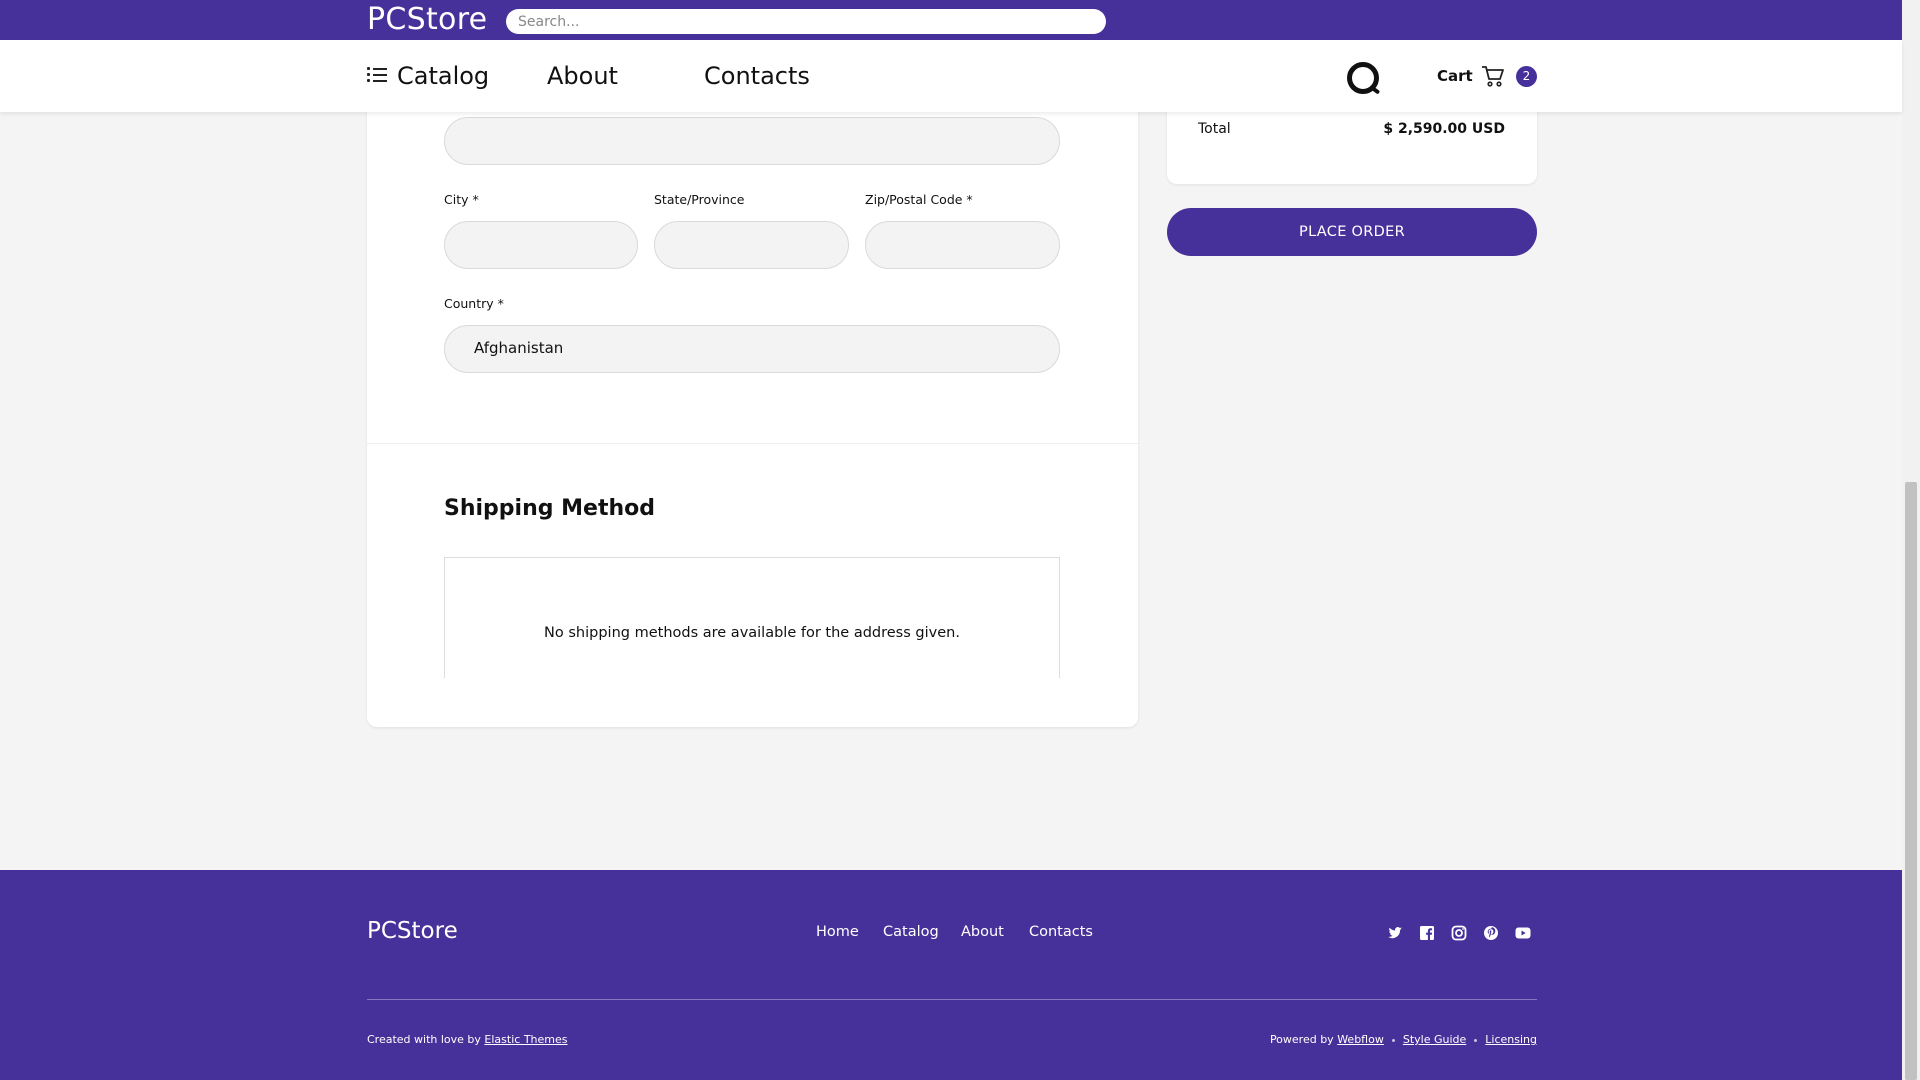  What do you see at coordinates (474, 303) in the screenshot?
I see `country-label: Country *` at bounding box center [474, 303].